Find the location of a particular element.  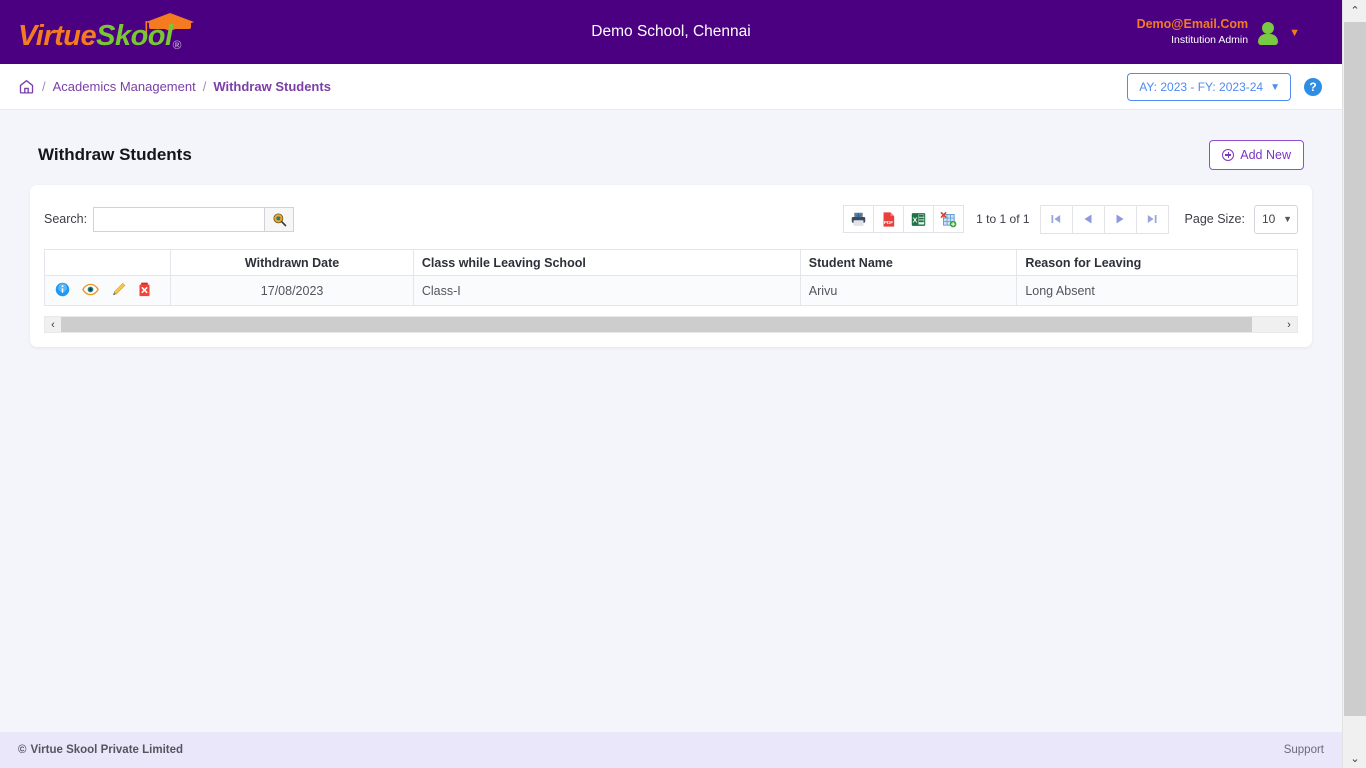

plus-circle-icon is located at coordinates (1228, 155).